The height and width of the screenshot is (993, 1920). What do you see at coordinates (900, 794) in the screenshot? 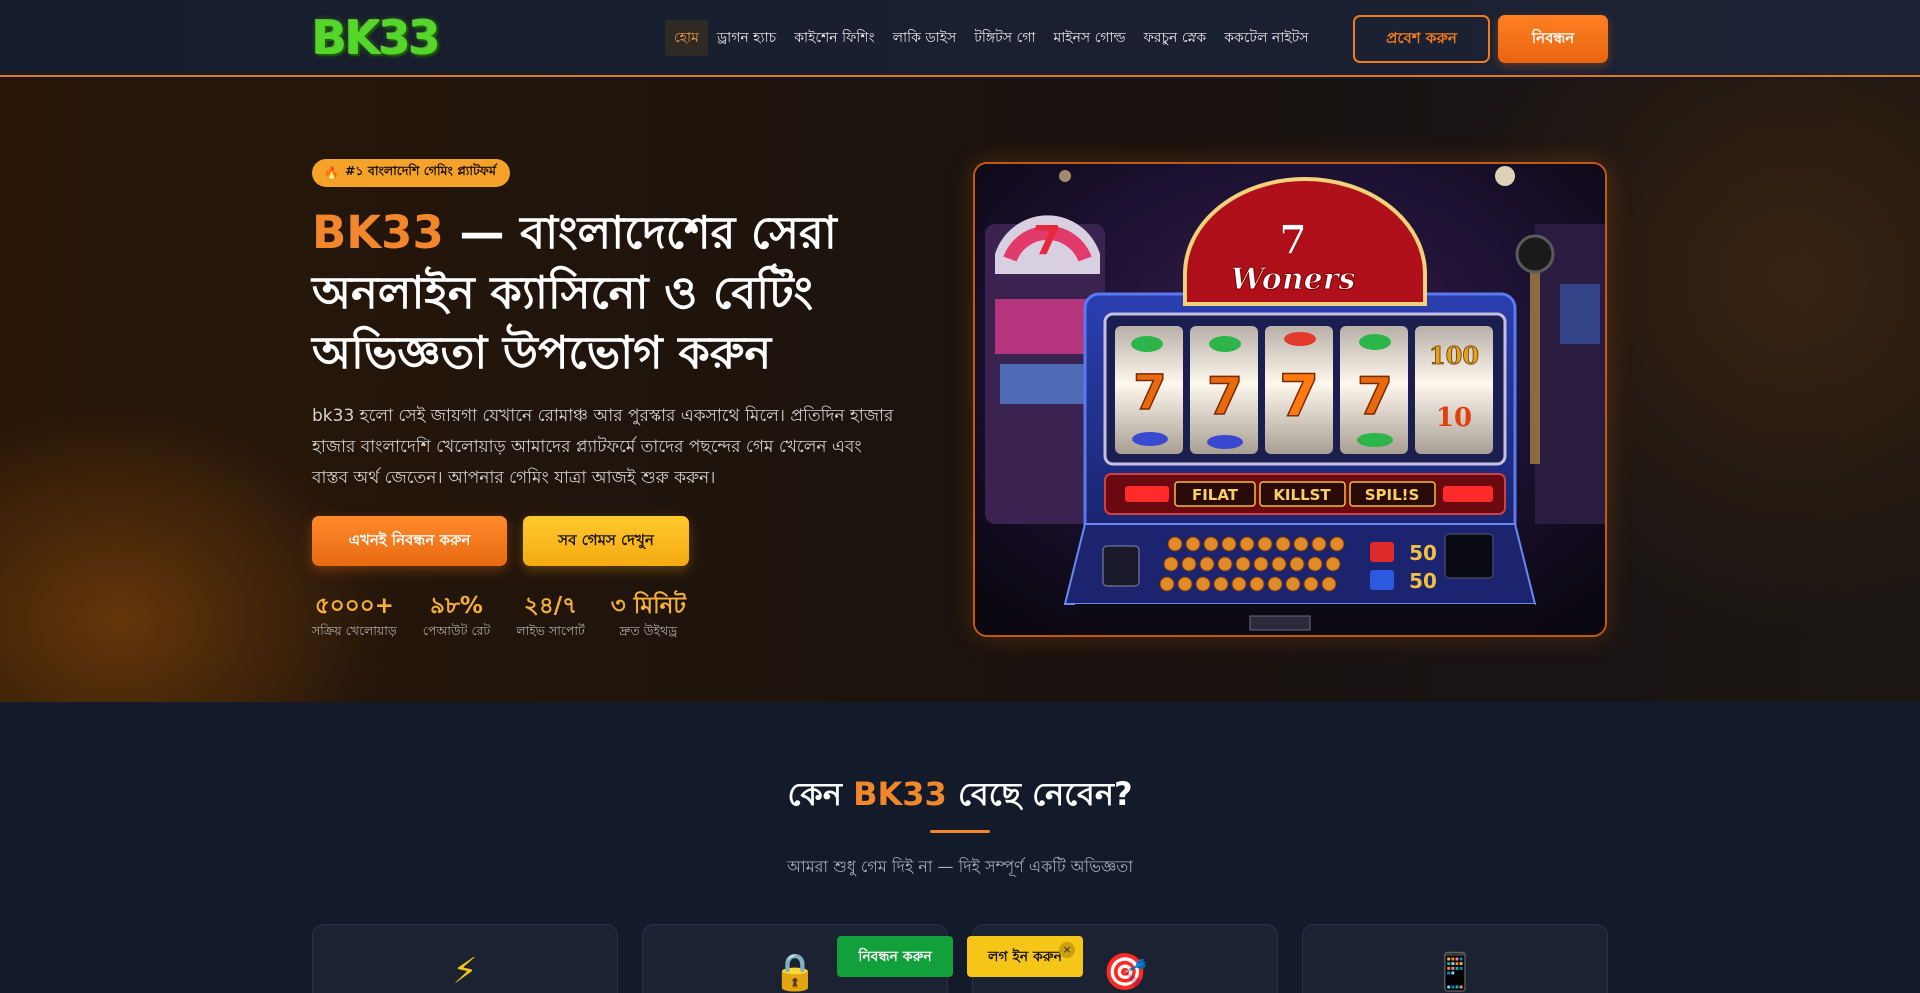
I see `section-title-brand: BK33` at bounding box center [900, 794].